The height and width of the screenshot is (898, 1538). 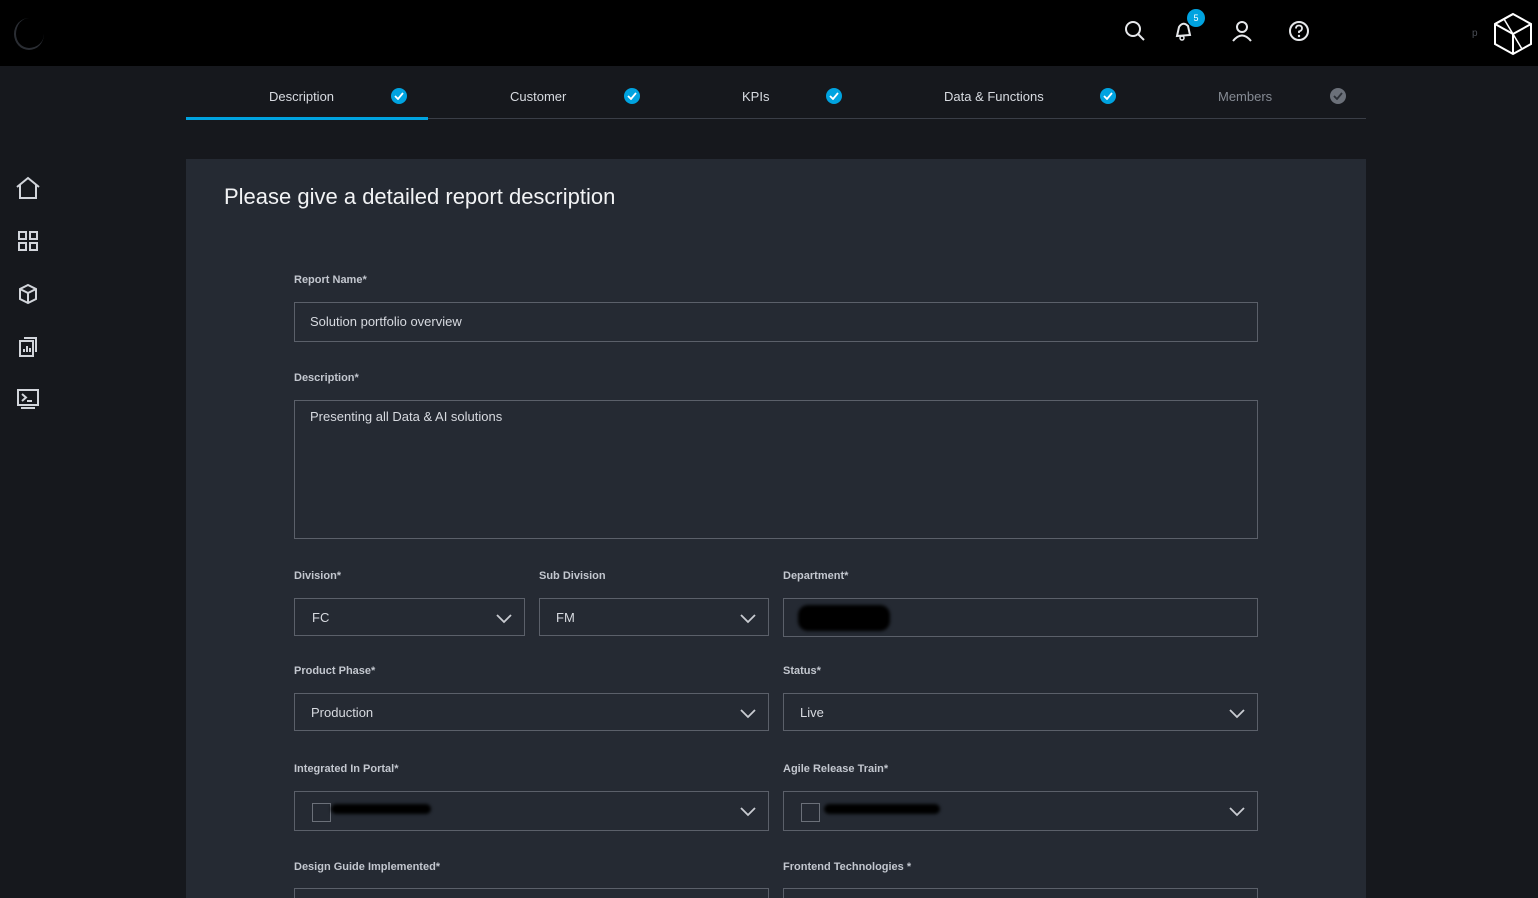 What do you see at coordinates (531, 712) in the screenshot?
I see `product-phase-select: Production` at bounding box center [531, 712].